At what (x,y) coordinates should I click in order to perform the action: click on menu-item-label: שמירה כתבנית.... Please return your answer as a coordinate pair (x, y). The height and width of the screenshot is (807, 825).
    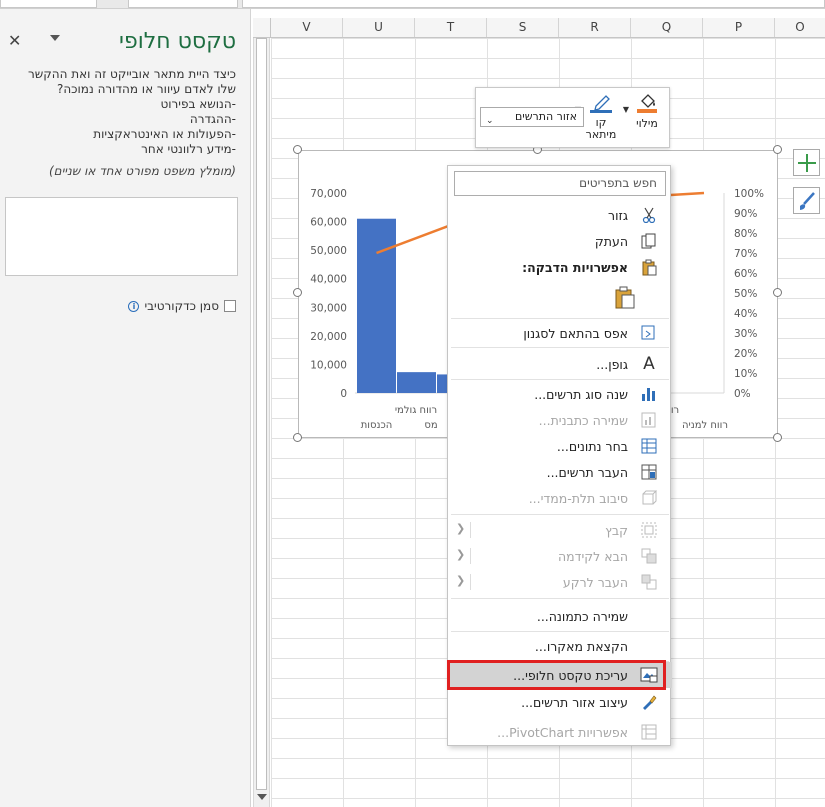
    Looking at the image, I should click on (583, 420).